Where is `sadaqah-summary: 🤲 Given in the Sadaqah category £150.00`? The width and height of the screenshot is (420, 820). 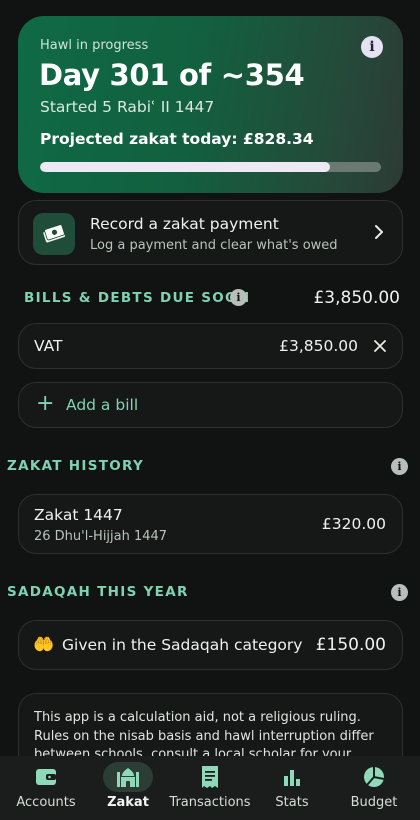 sadaqah-summary: 🤲 Given in the Sadaqah category £150.00 is located at coordinates (210, 645).